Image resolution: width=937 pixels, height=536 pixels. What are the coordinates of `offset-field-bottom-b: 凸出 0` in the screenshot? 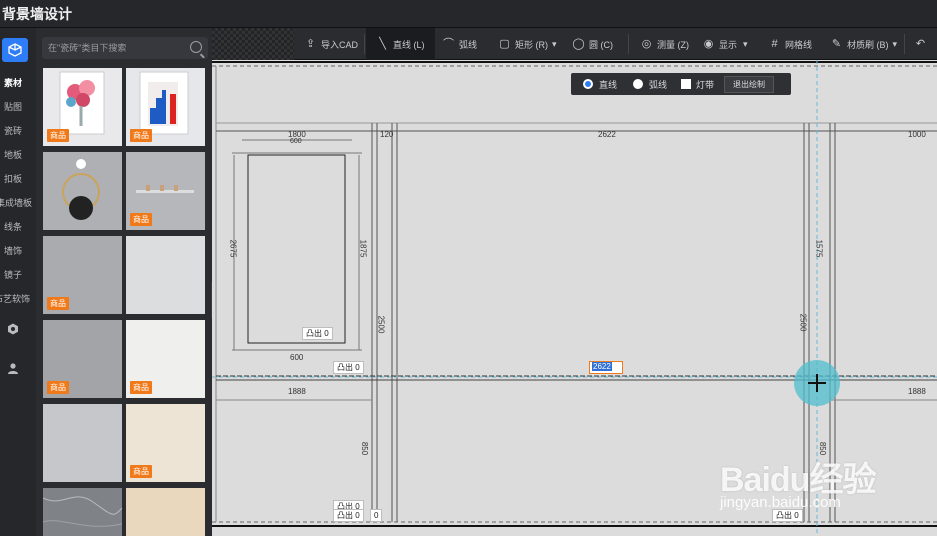 It's located at (348, 515).